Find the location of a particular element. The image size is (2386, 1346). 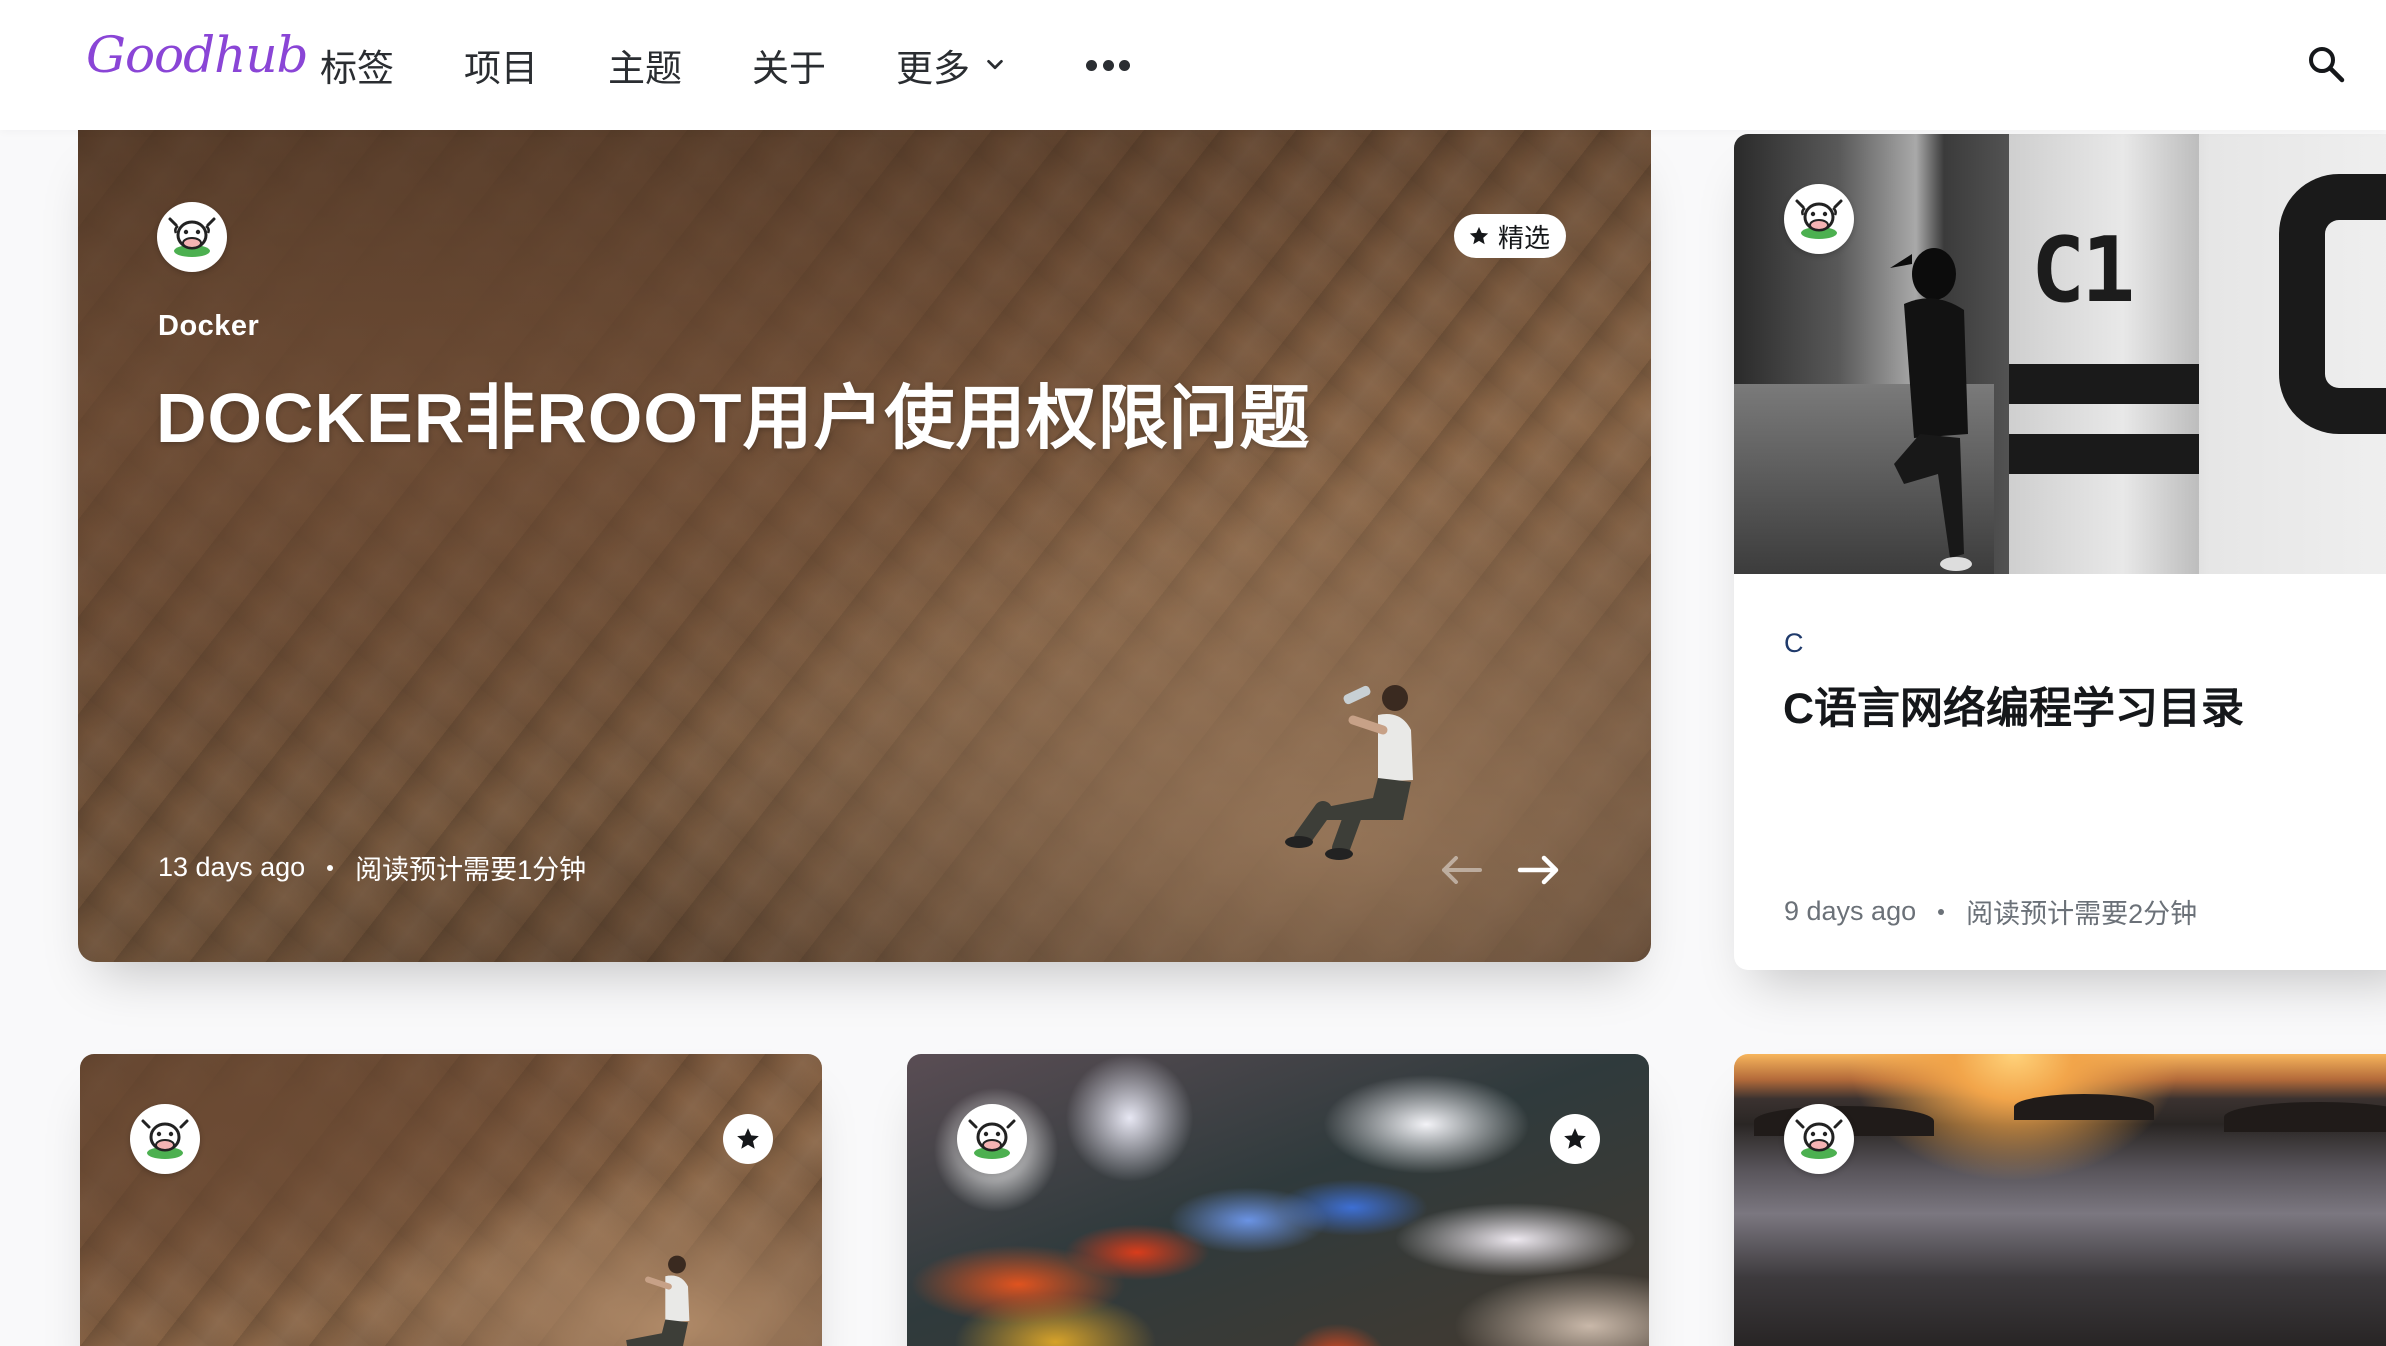

reading-time: 阅读预计需要2分钟 is located at coordinates (2082, 914).